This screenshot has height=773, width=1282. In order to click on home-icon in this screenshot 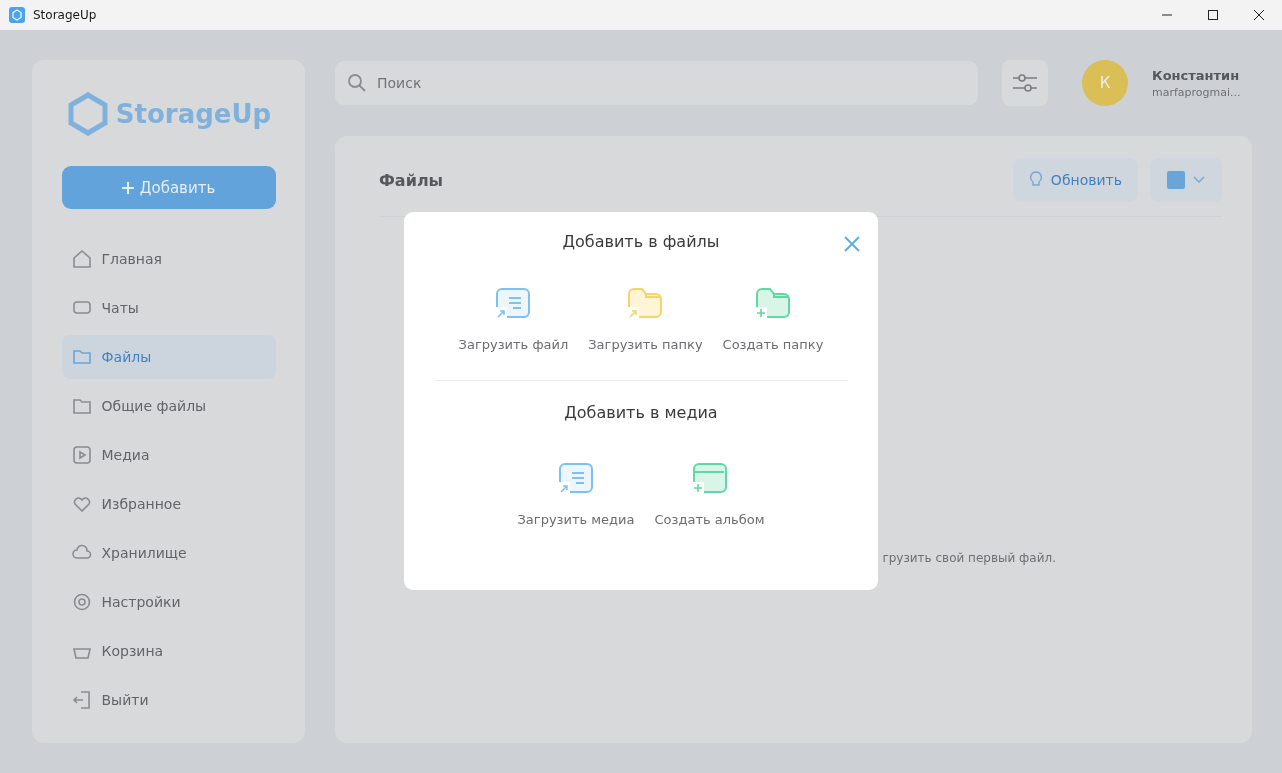, I will do `click(81, 259)`.